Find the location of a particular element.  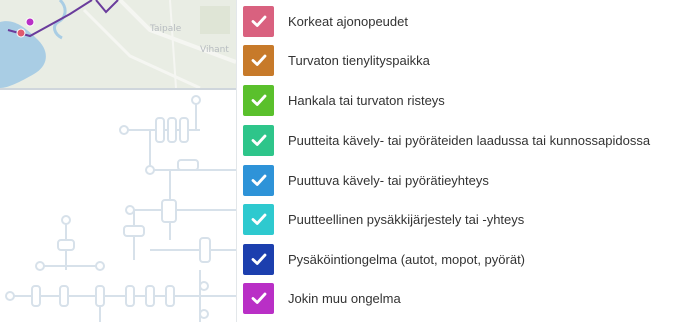

map-field is located at coordinates (215, 20).